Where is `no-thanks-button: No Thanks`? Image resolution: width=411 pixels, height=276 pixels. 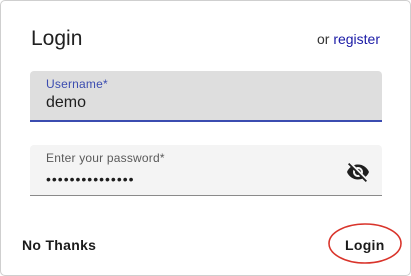
no-thanks-button: No Thanks is located at coordinates (59, 245).